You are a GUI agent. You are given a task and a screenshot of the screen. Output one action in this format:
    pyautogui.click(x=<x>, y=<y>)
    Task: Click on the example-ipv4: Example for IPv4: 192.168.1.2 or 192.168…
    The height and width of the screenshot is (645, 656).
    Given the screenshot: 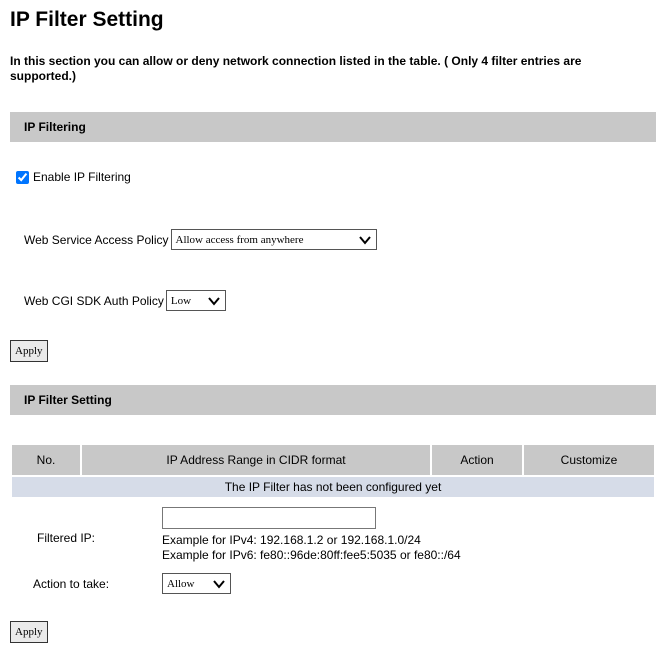 What is the action you would take?
    pyautogui.click(x=291, y=540)
    